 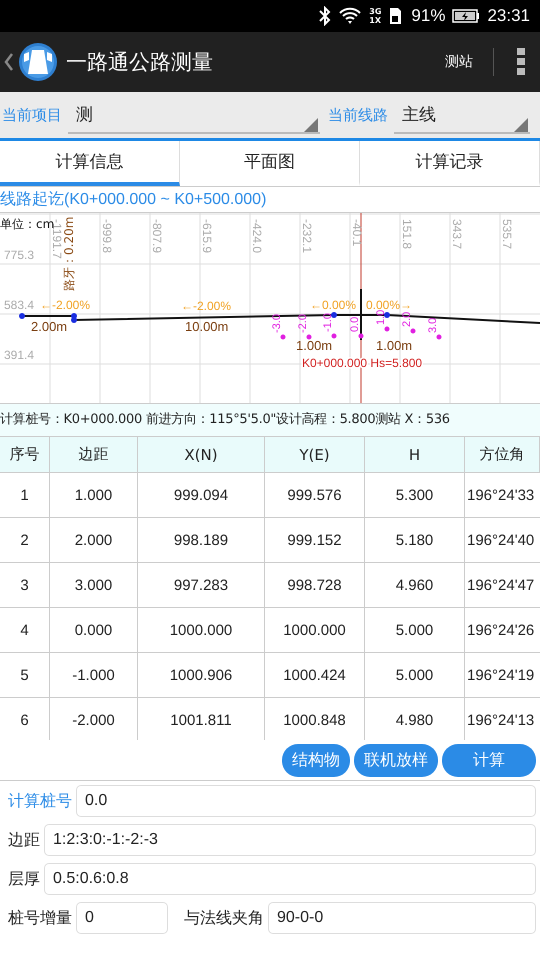 What do you see at coordinates (396, 760) in the screenshot?
I see `action-button: 联机放样` at bounding box center [396, 760].